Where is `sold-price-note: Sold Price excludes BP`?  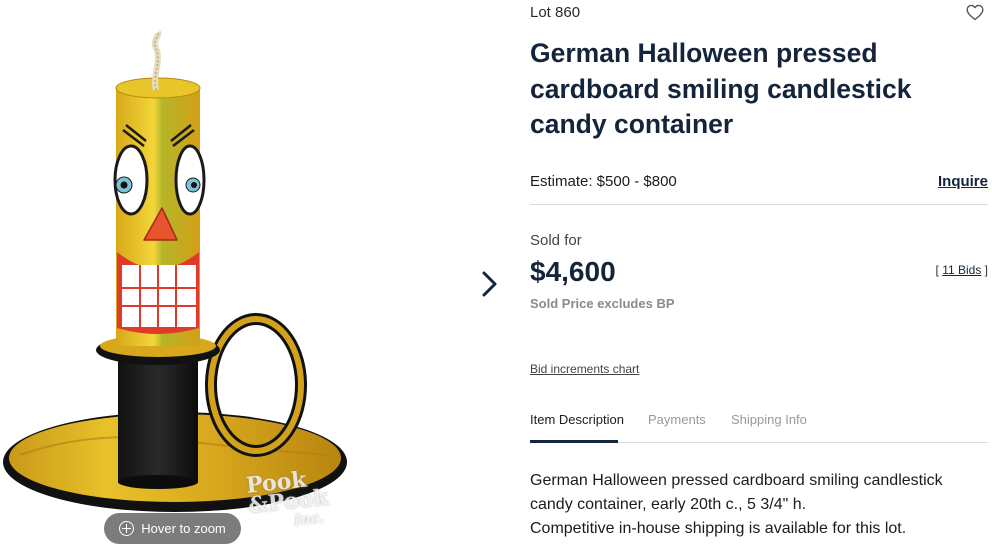
sold-price-note: Sold Price excludes BP is located at coordinates (602, 303).